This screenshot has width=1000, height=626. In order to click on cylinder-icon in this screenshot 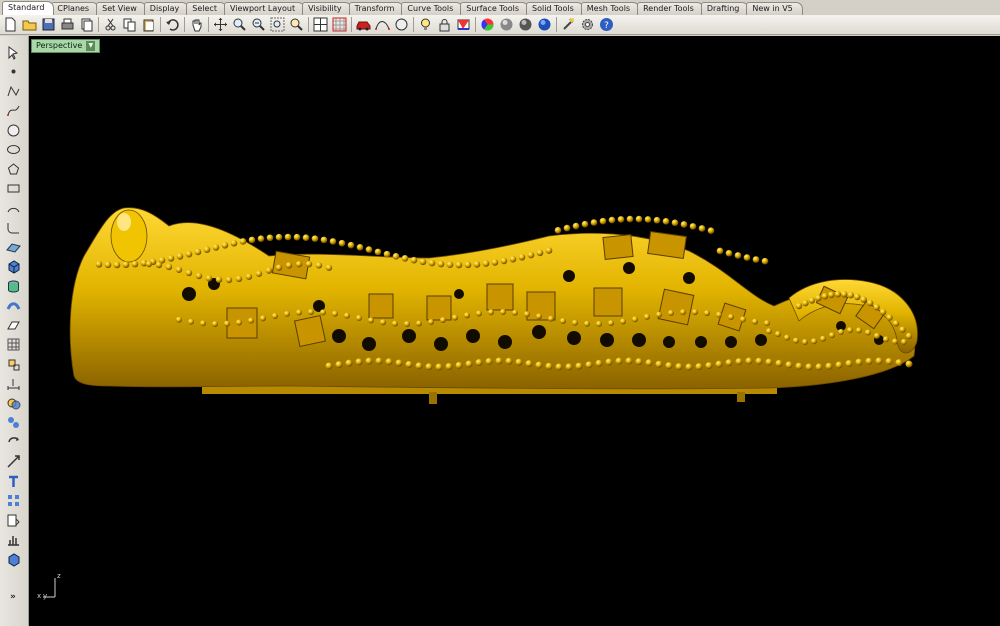, I will do `click(13, 286)`.